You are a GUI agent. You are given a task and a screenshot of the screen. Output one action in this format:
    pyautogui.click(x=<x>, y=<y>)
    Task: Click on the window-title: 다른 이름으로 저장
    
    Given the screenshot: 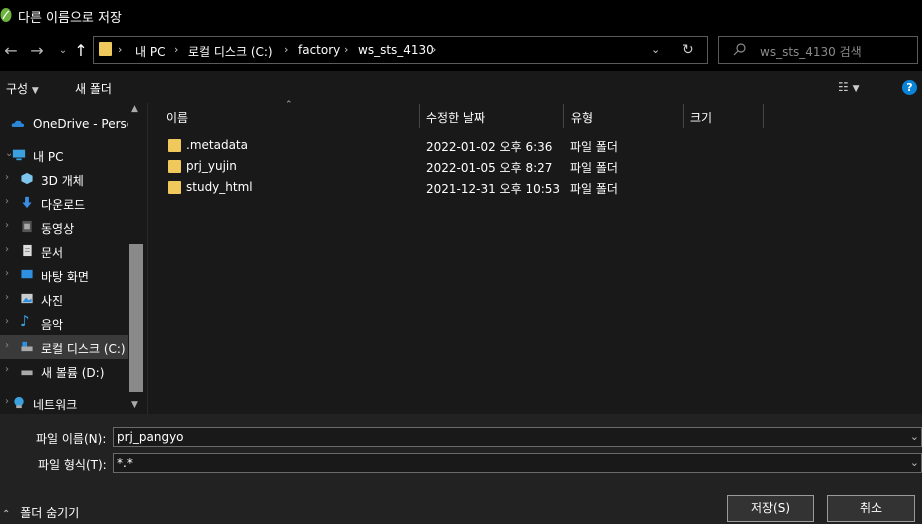 What is the action you would take?
    pyautogui.click(x=70, y=18)
    